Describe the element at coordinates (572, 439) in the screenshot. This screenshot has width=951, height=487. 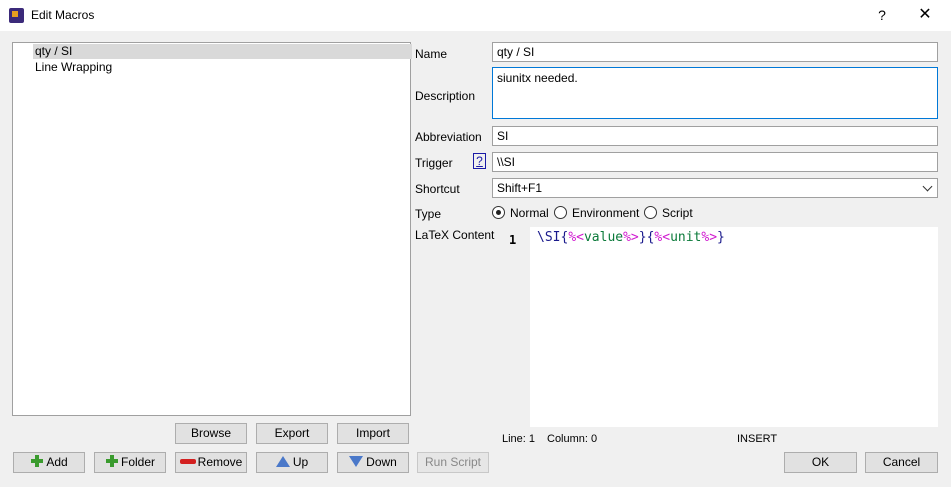
I see `status-column: Column: 0` at that location.